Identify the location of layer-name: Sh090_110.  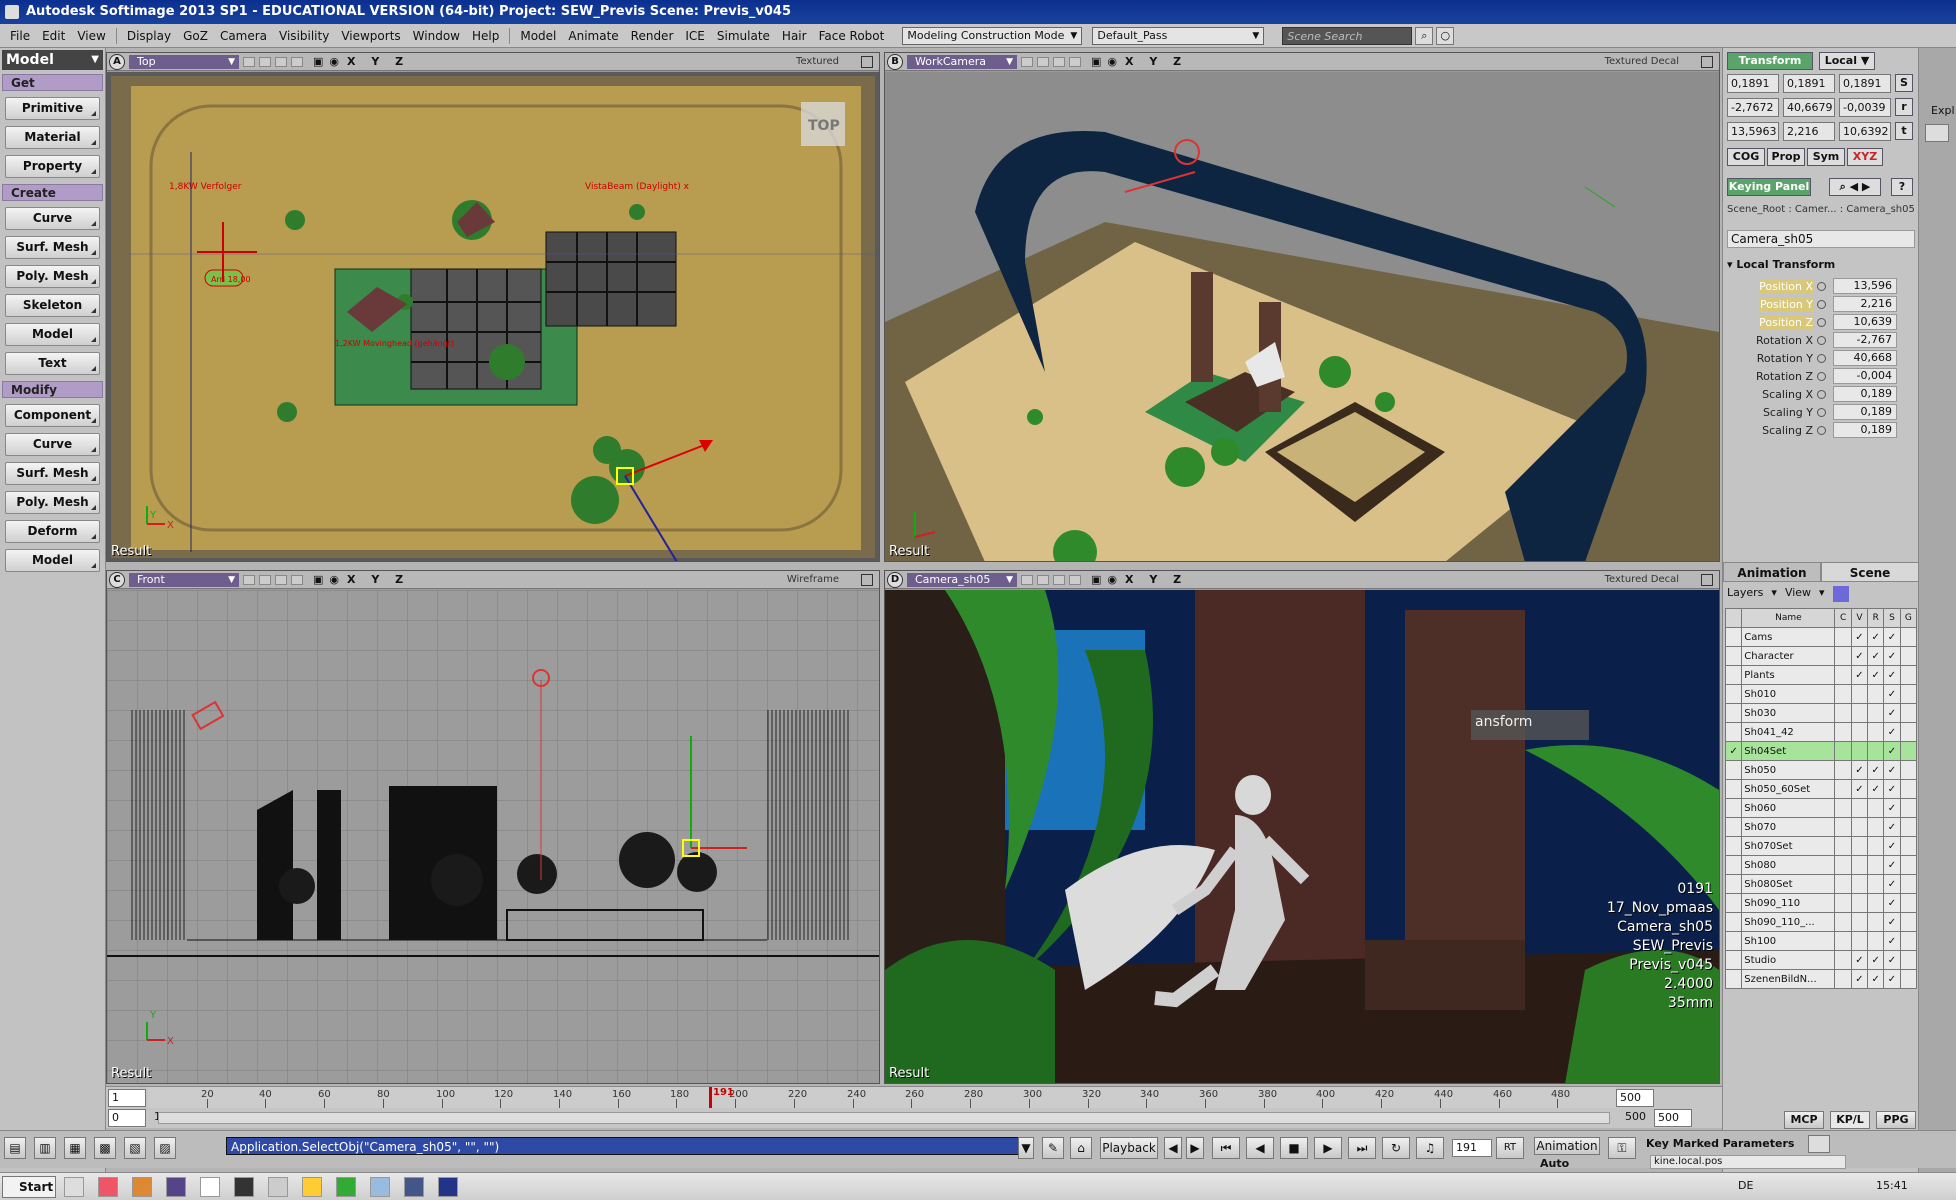
(1788, 903).